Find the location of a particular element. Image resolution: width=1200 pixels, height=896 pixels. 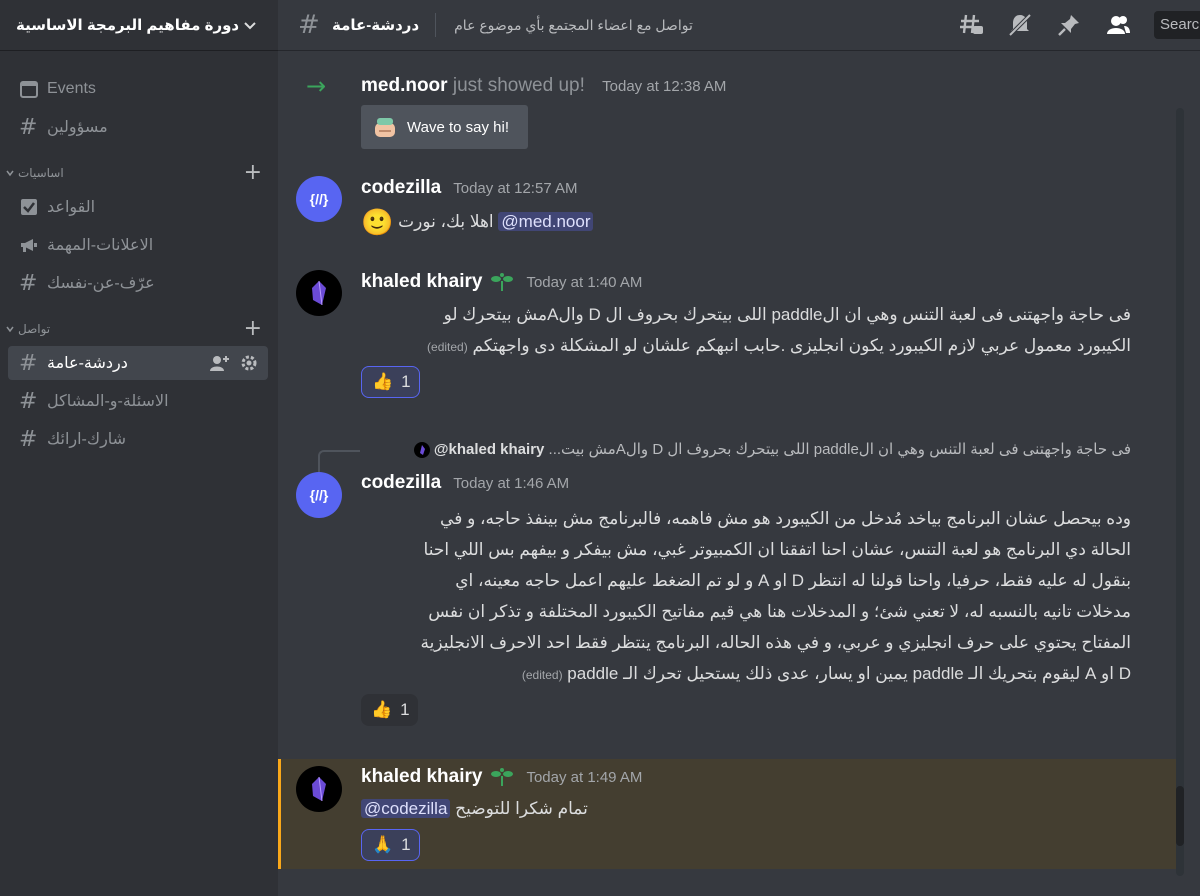

category-communication: تواصل + is located at coordinates (139, 329).